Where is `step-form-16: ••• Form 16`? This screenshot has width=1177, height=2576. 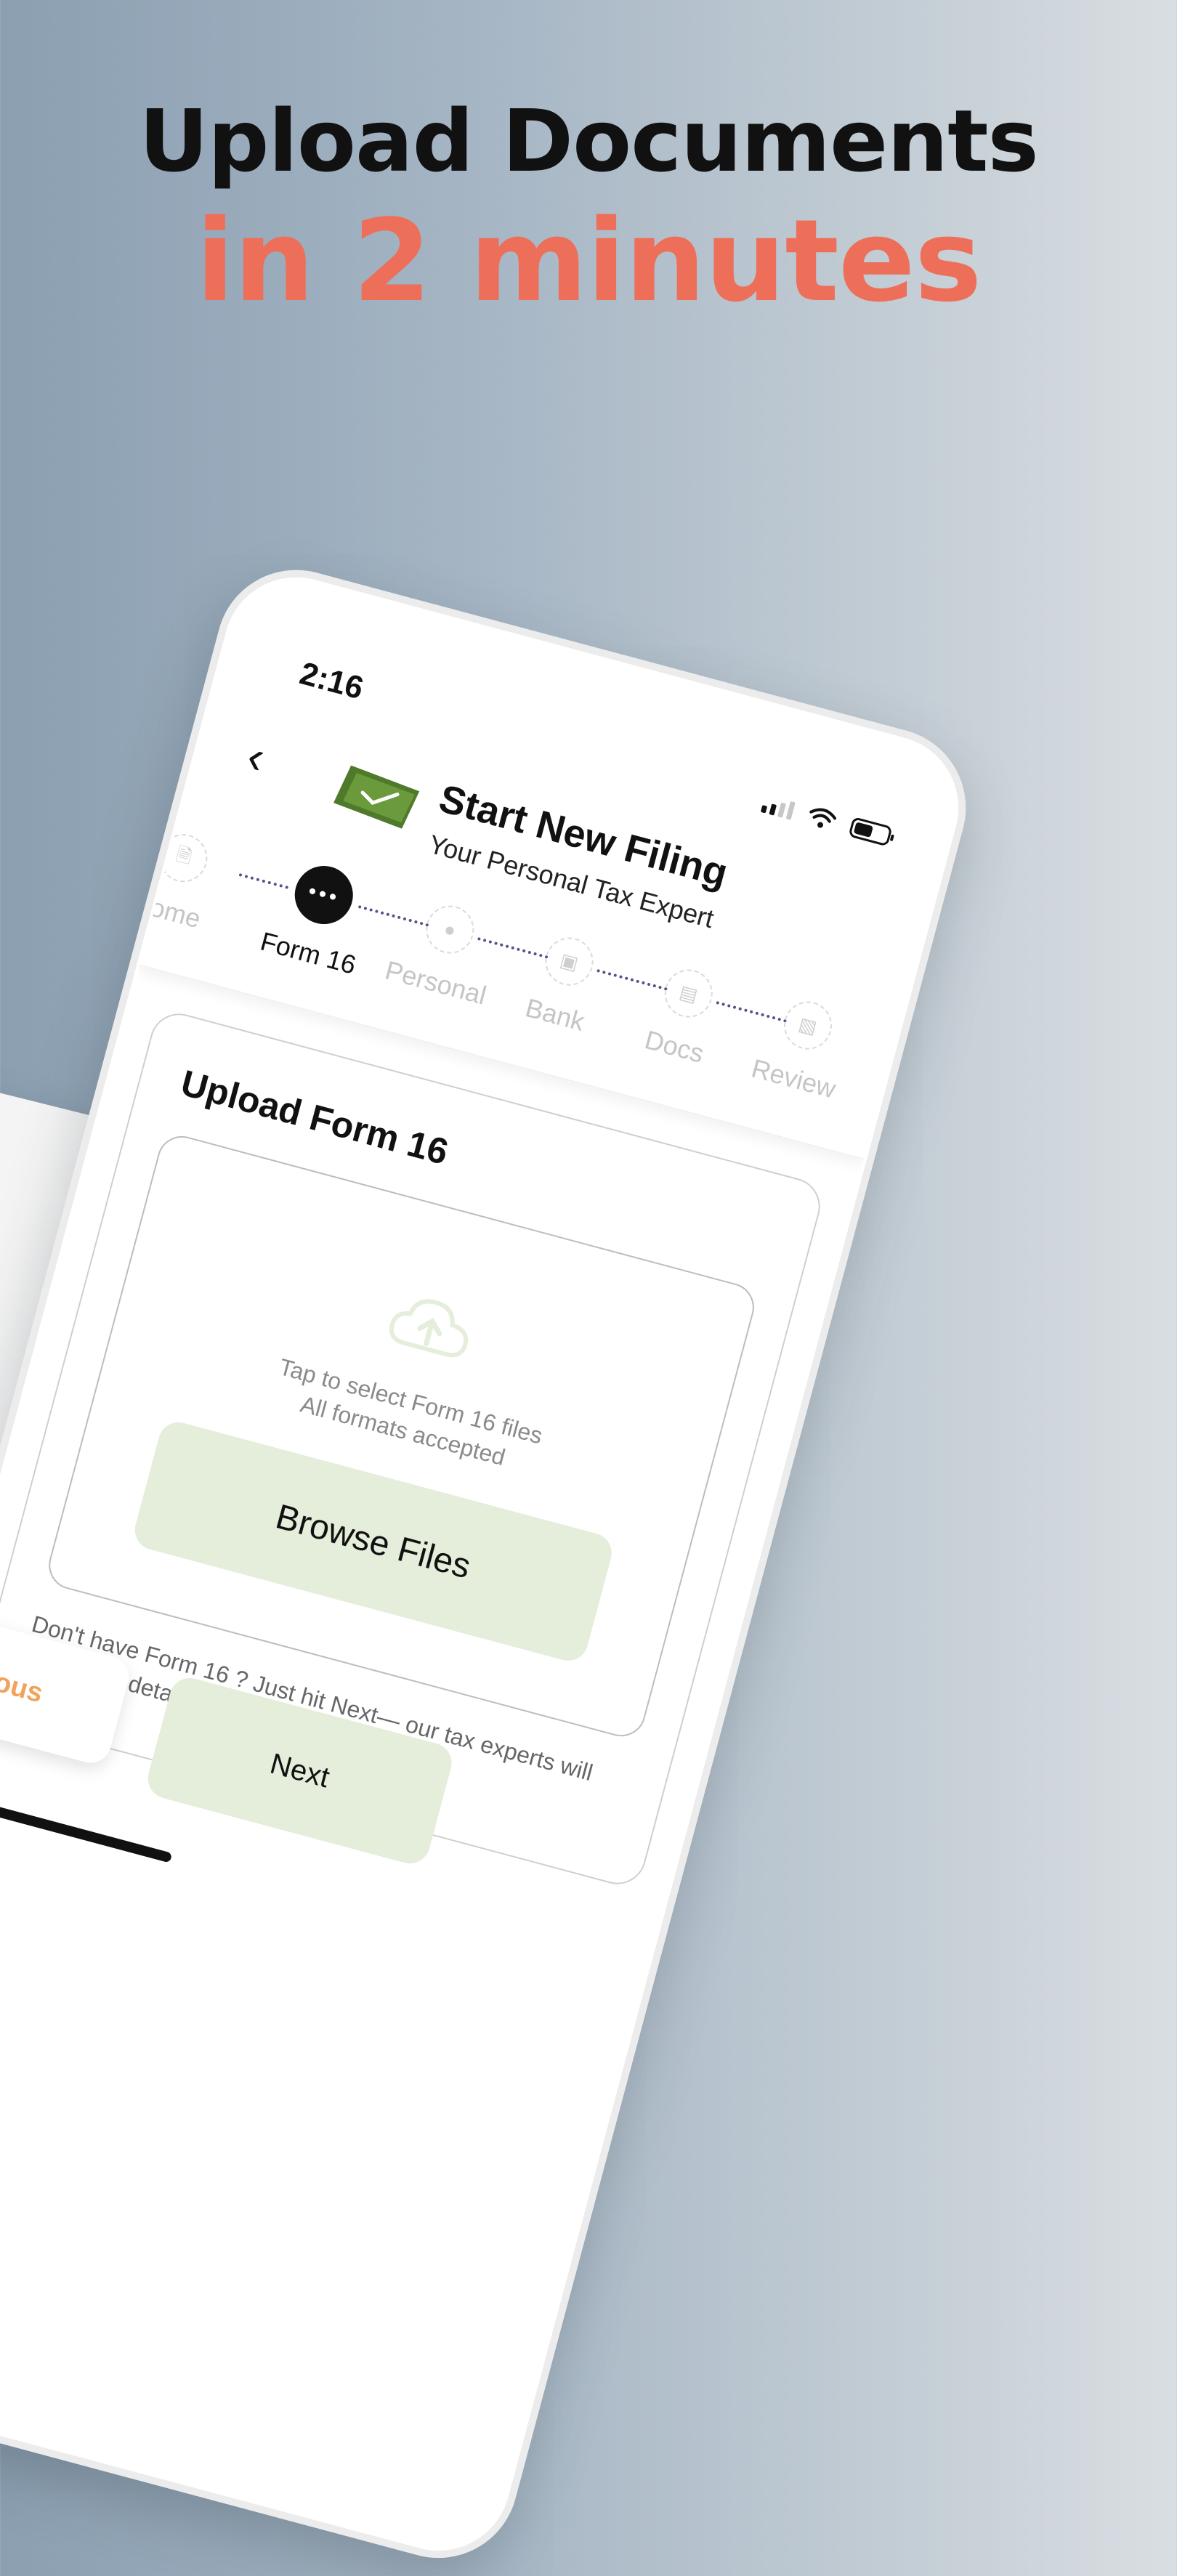
step-form-16: ••• Form 16 is located at coordinates (317, 920).